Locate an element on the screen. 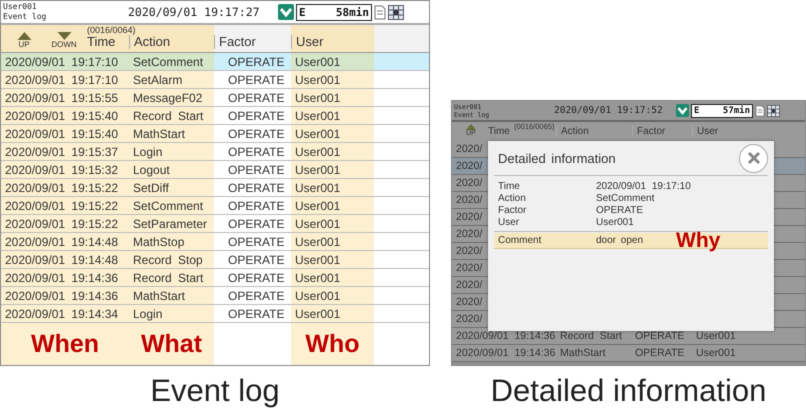 The height and width of the screenshot is (412, 806). up-button: UP is located at coordinates (24, 40).